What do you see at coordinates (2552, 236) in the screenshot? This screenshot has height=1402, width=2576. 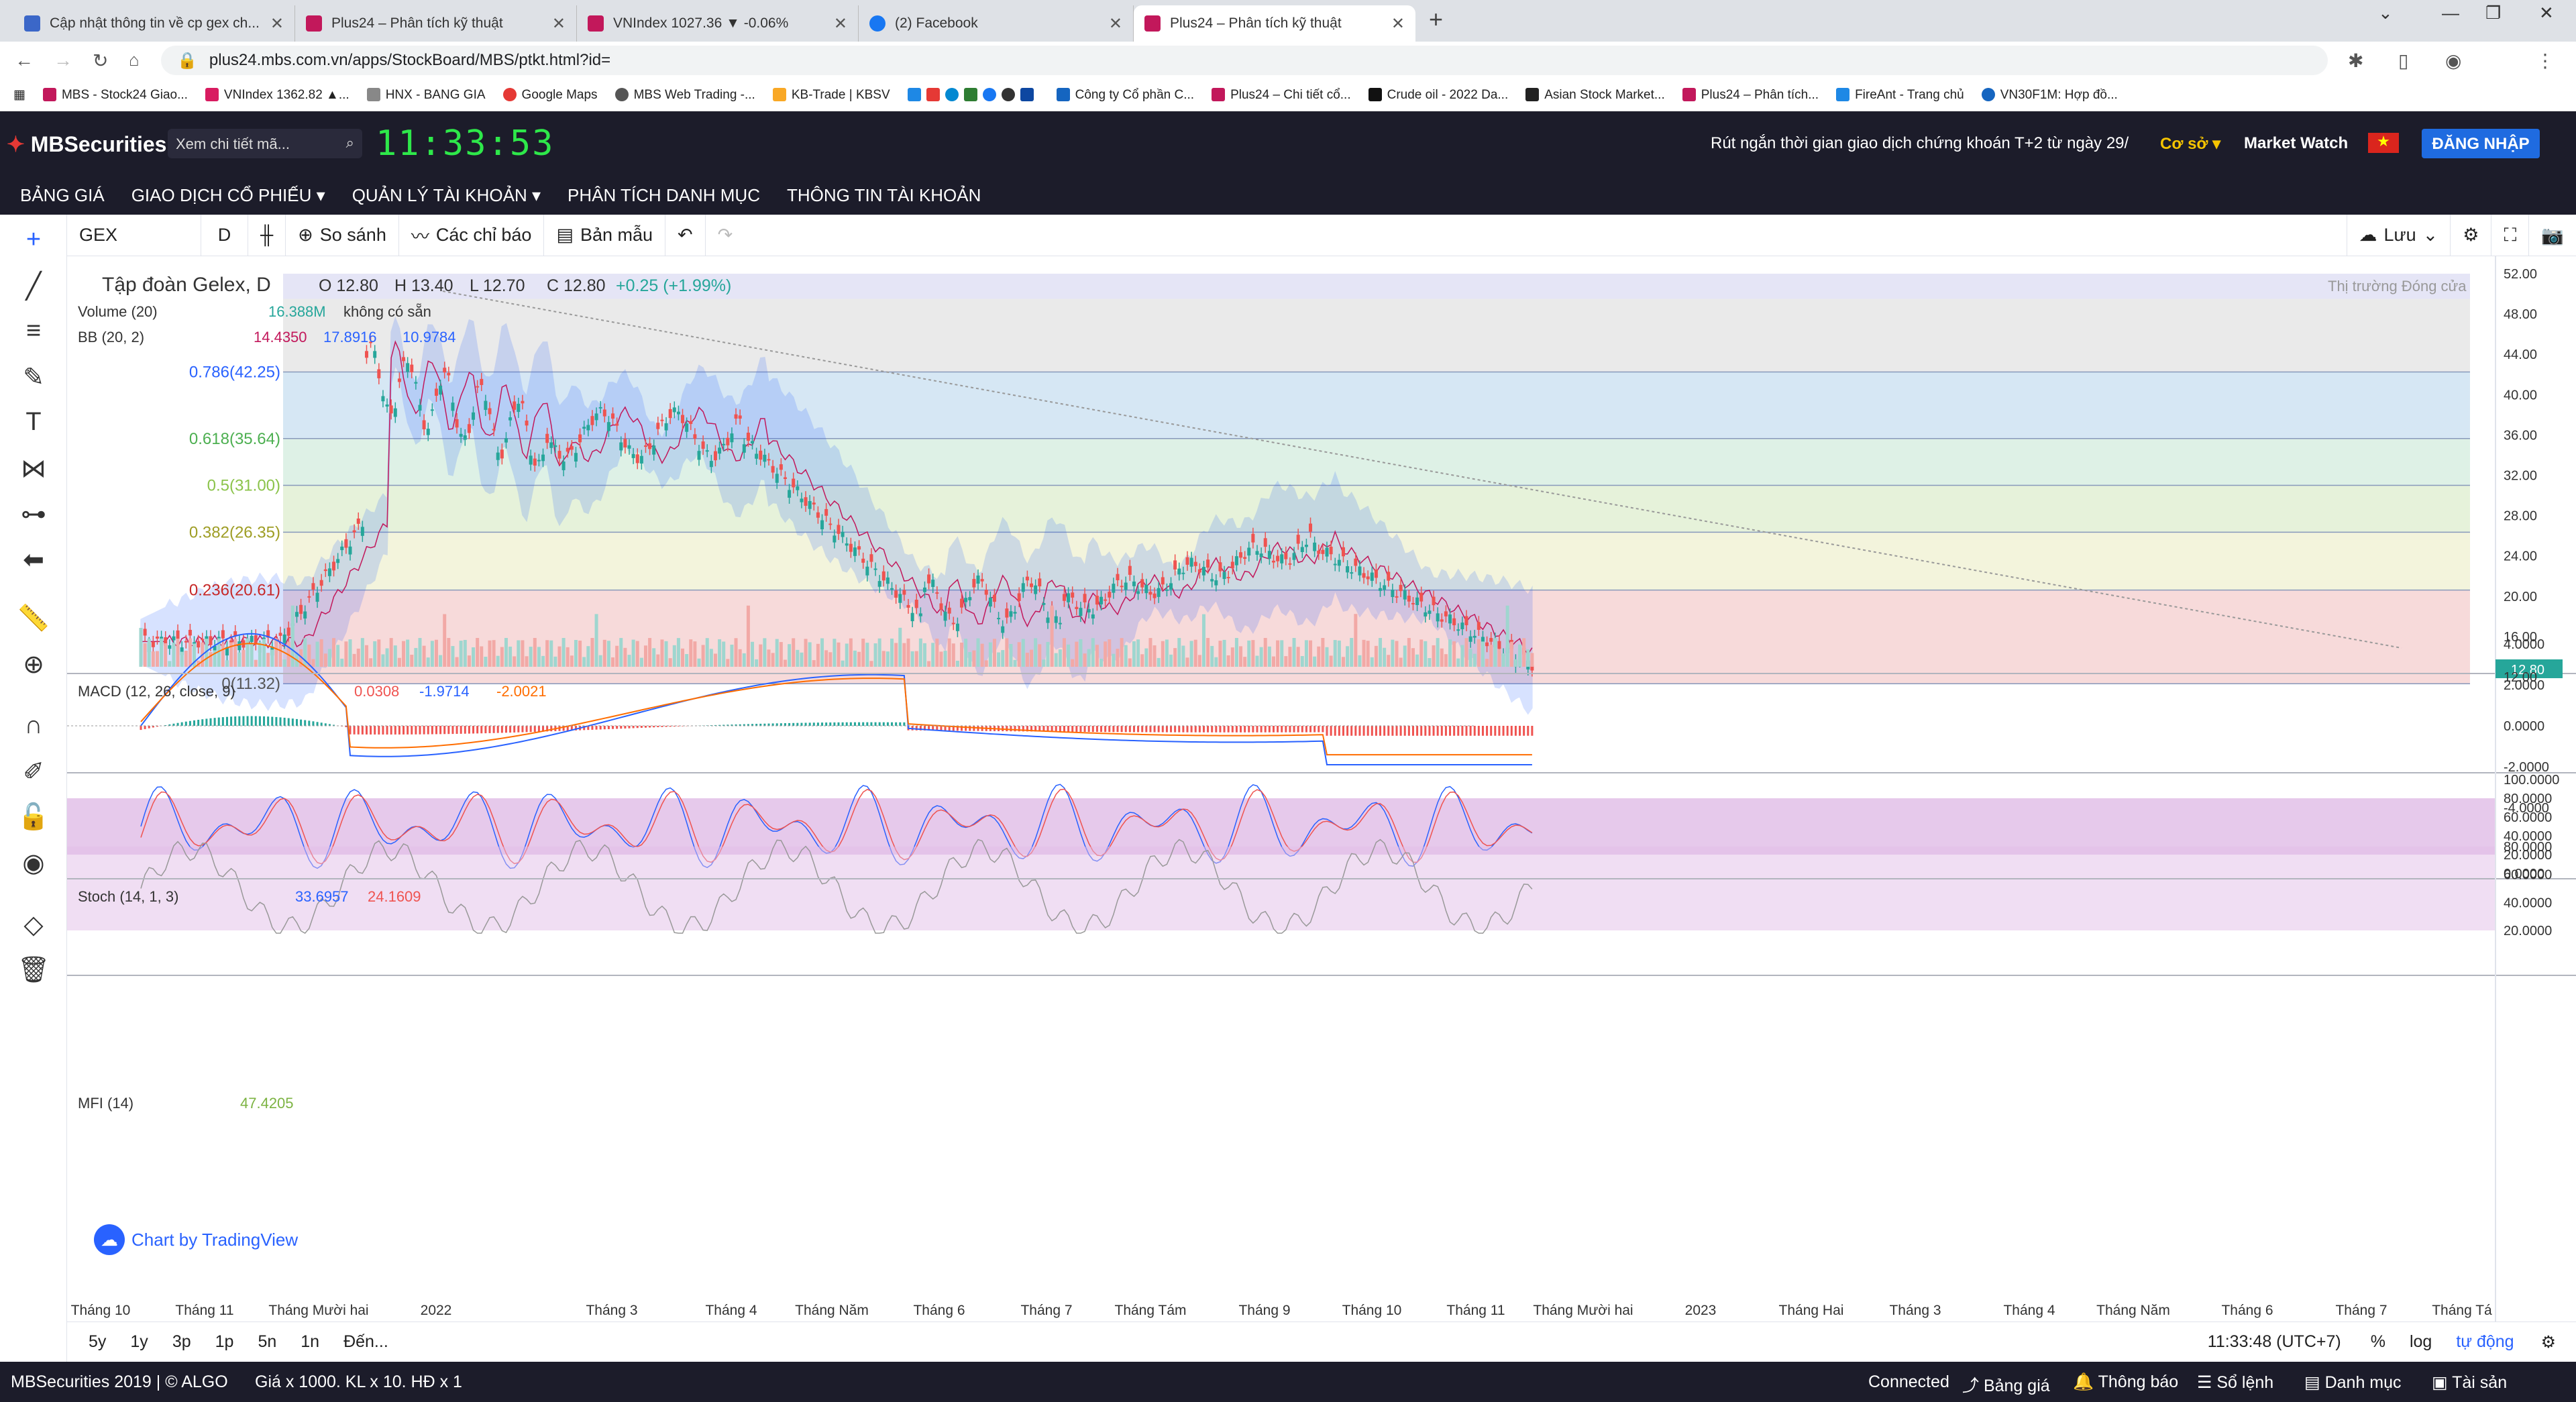 I see `screenshot-button: 📷` at bounding box center [2552, 236].